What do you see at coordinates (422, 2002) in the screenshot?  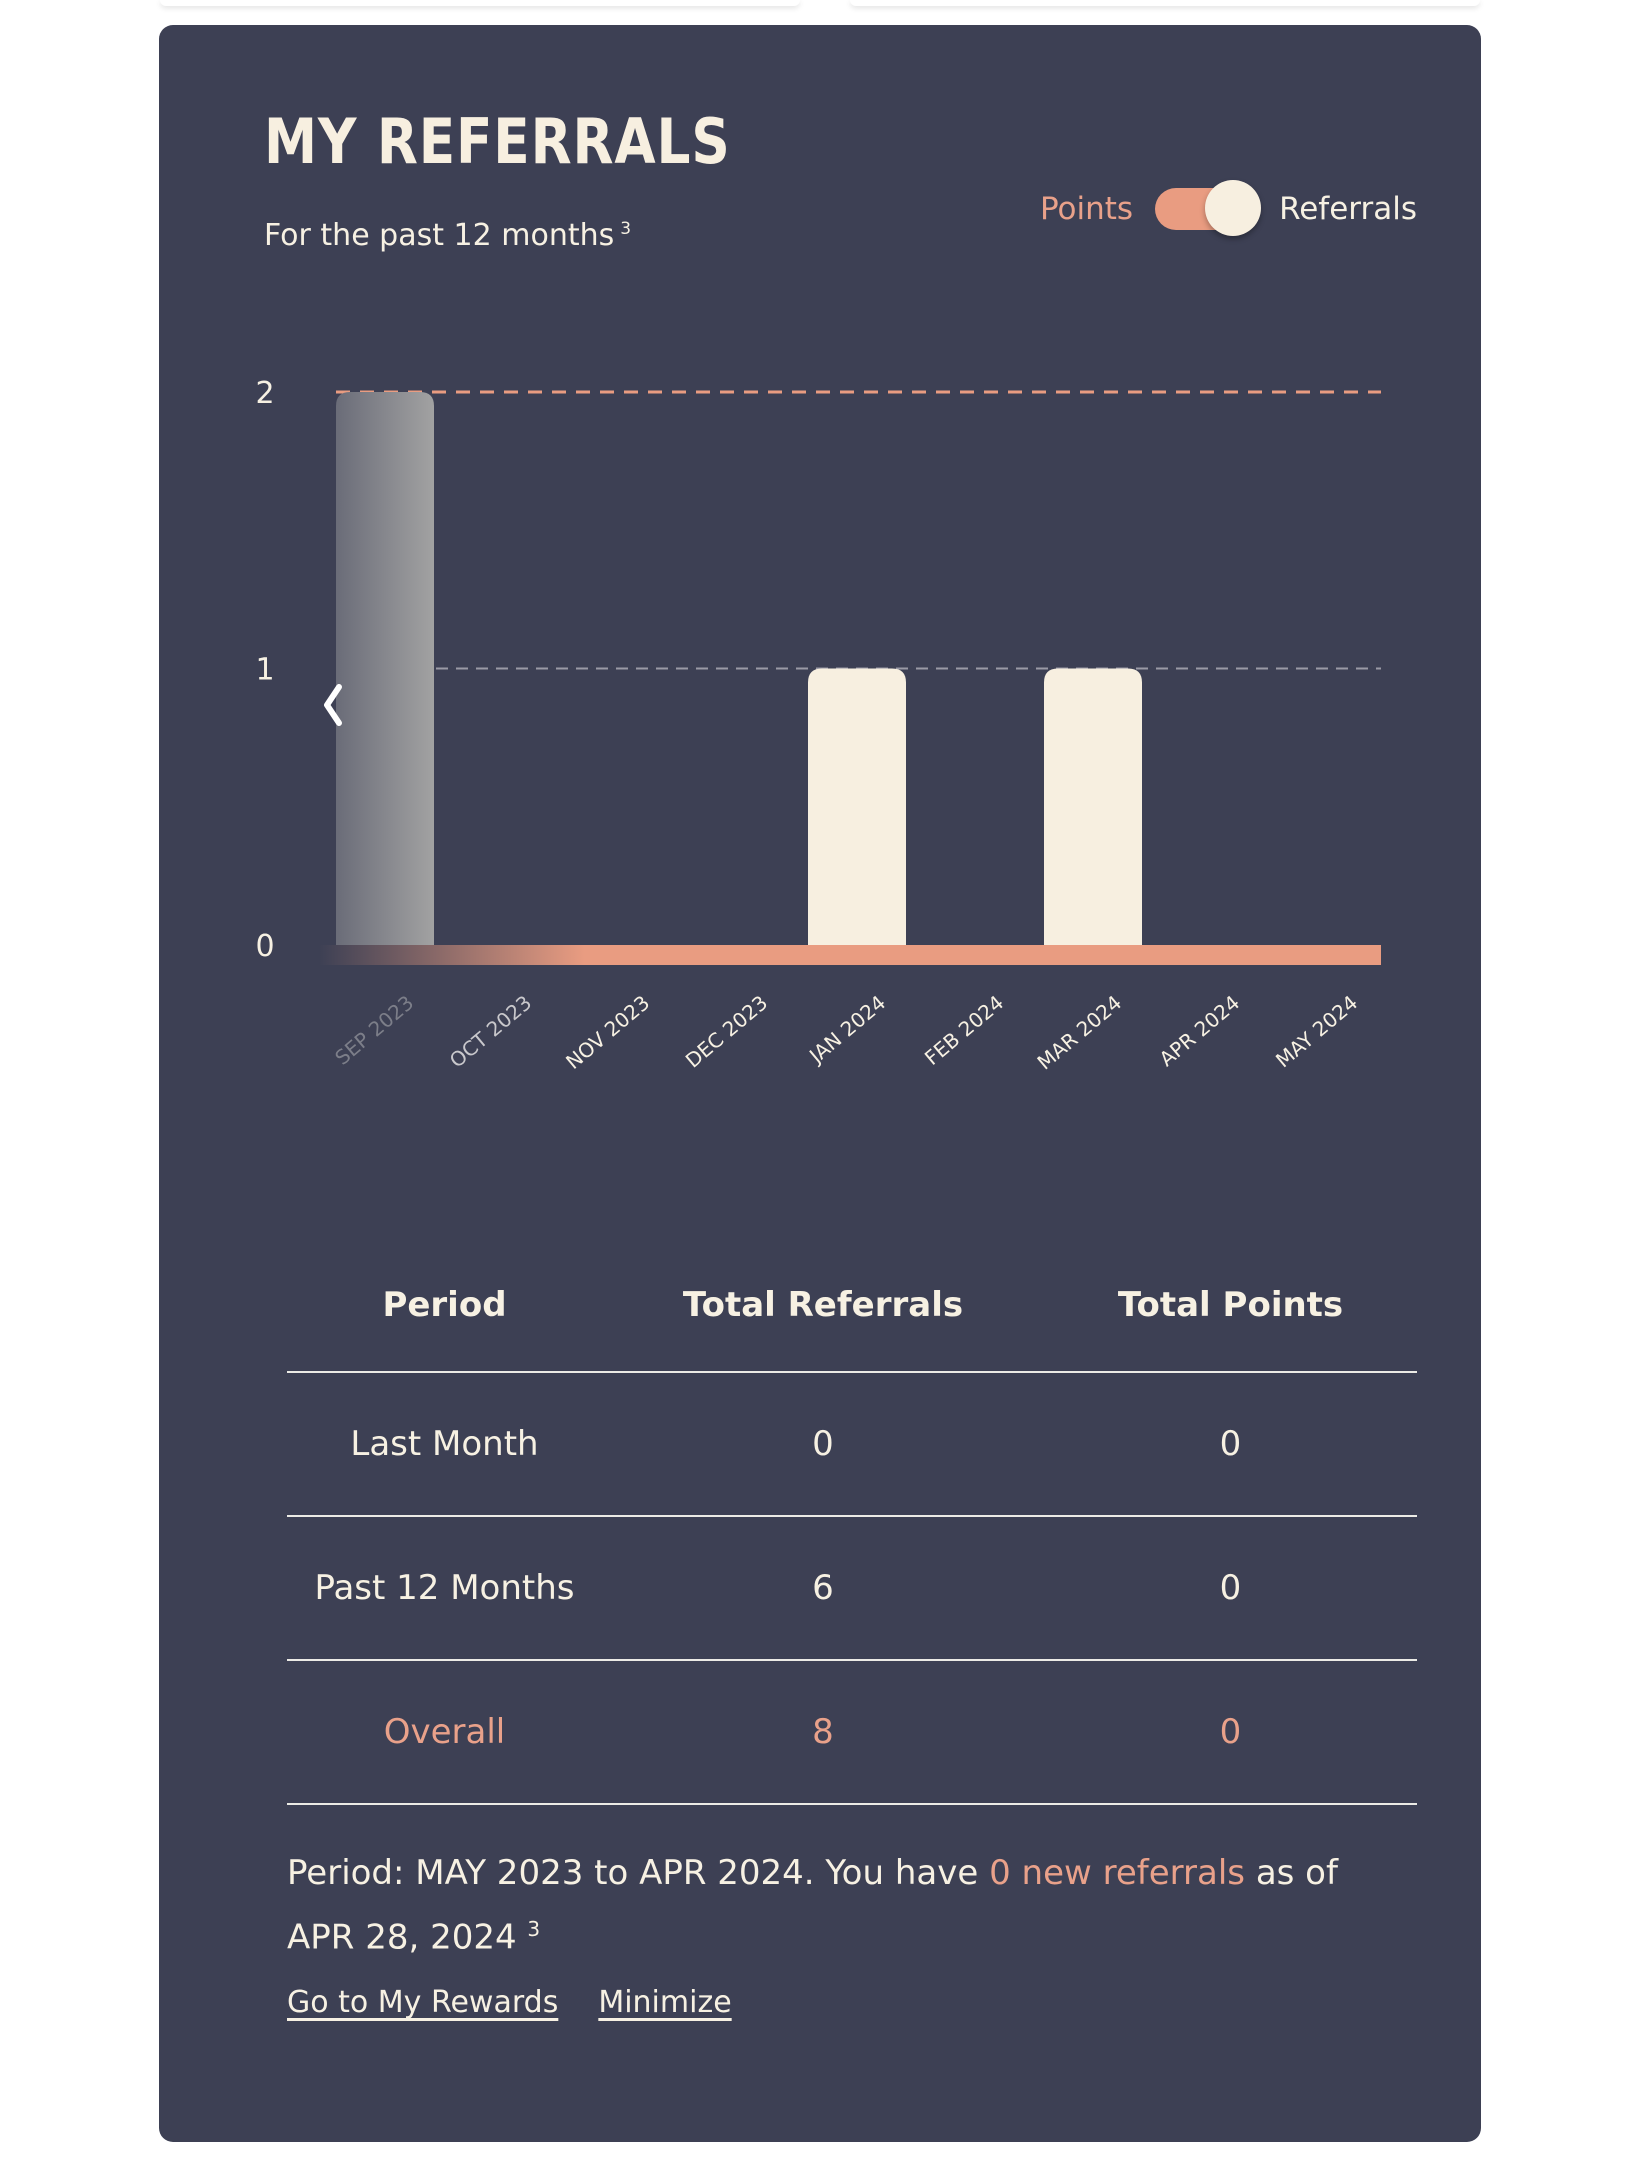 I see `go-to-my-rewards-link: Go to My Rewards` at bounding box center [422, 2002].